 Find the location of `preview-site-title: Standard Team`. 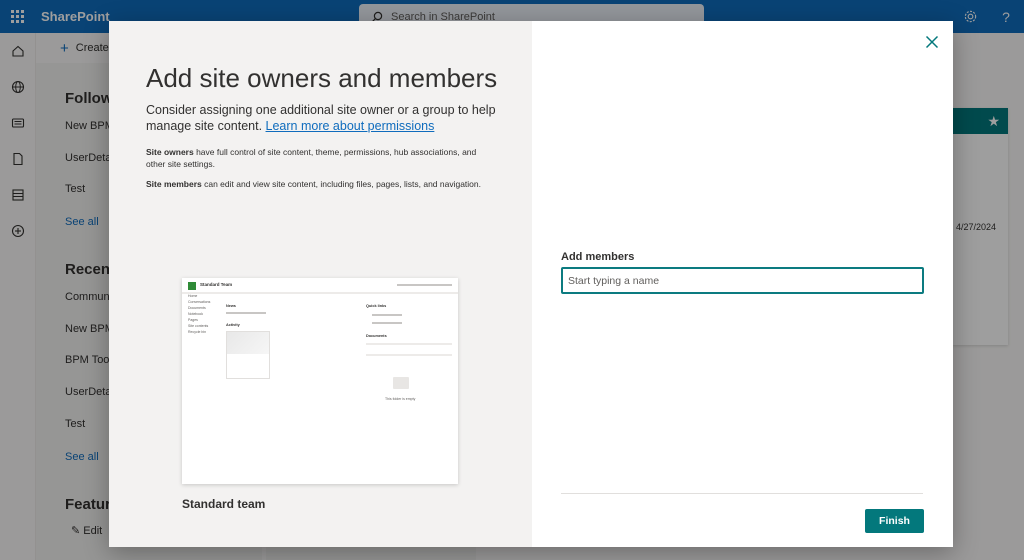

preview-site-title: Standard Team is located at coordinates (216, 284).